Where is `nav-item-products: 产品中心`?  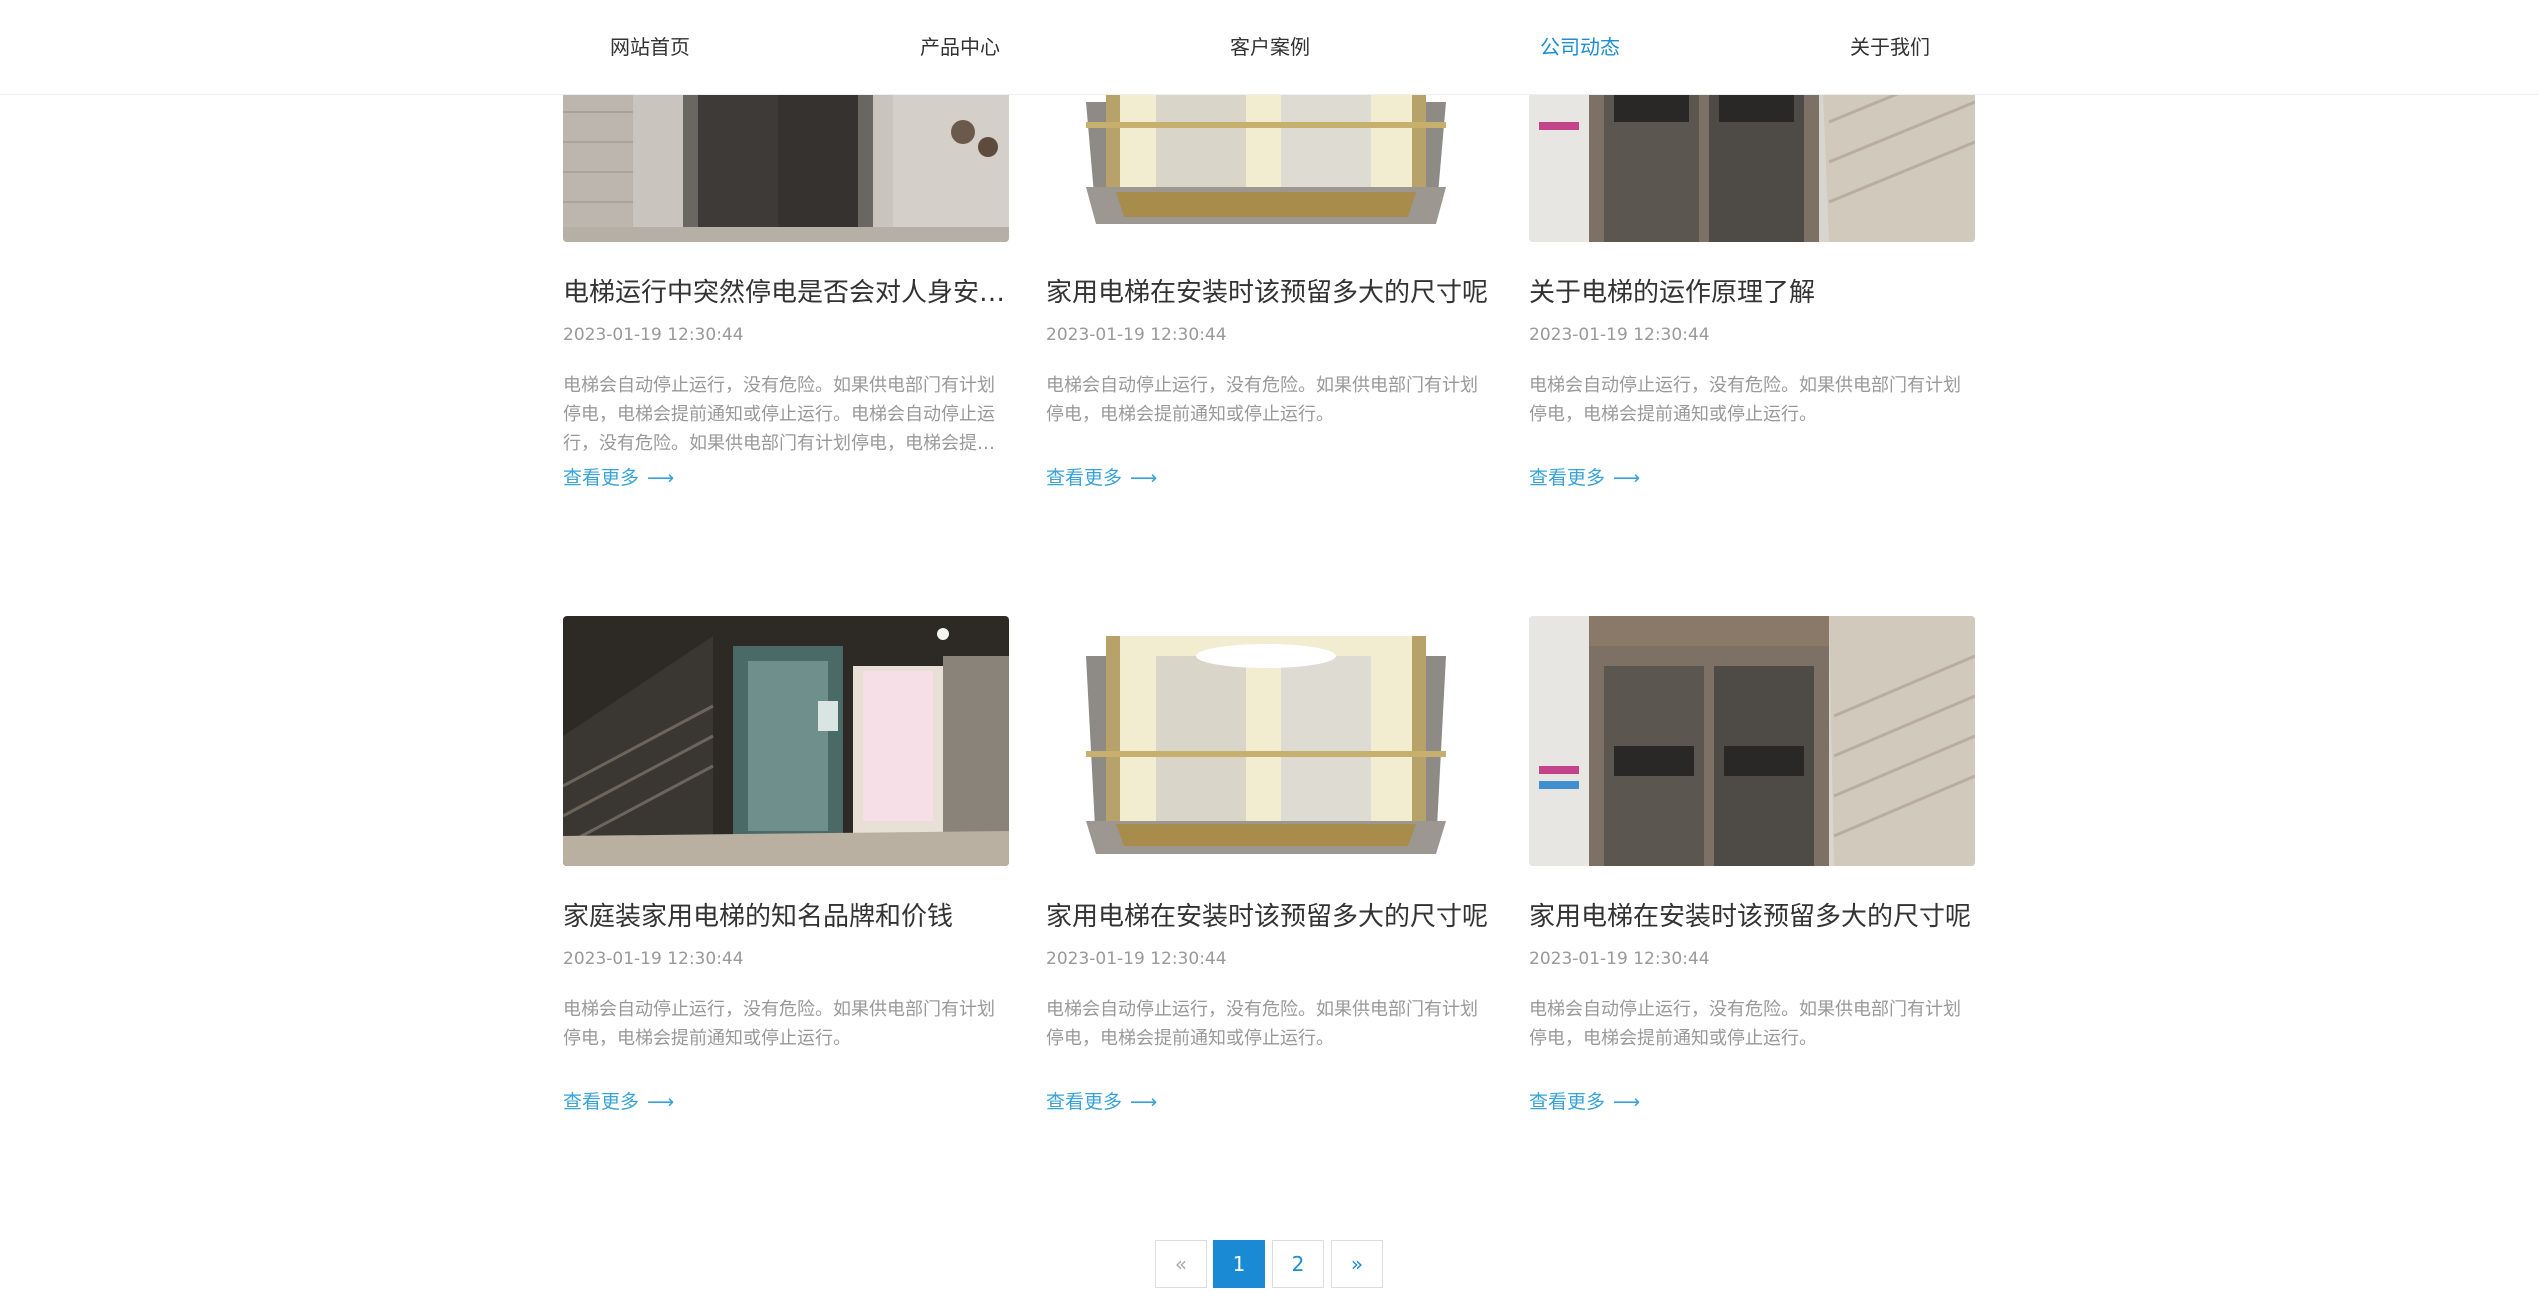 nav-item-products: 产品中心 is located at coordinates (960, 47).